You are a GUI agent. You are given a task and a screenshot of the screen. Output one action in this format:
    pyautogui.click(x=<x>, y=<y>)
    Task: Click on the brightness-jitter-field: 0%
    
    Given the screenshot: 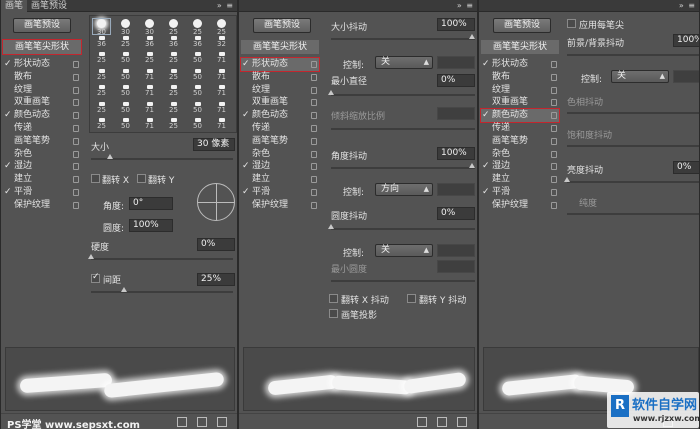 What is the action you would take?
    pyautogui.click(x=686, y=167)
    